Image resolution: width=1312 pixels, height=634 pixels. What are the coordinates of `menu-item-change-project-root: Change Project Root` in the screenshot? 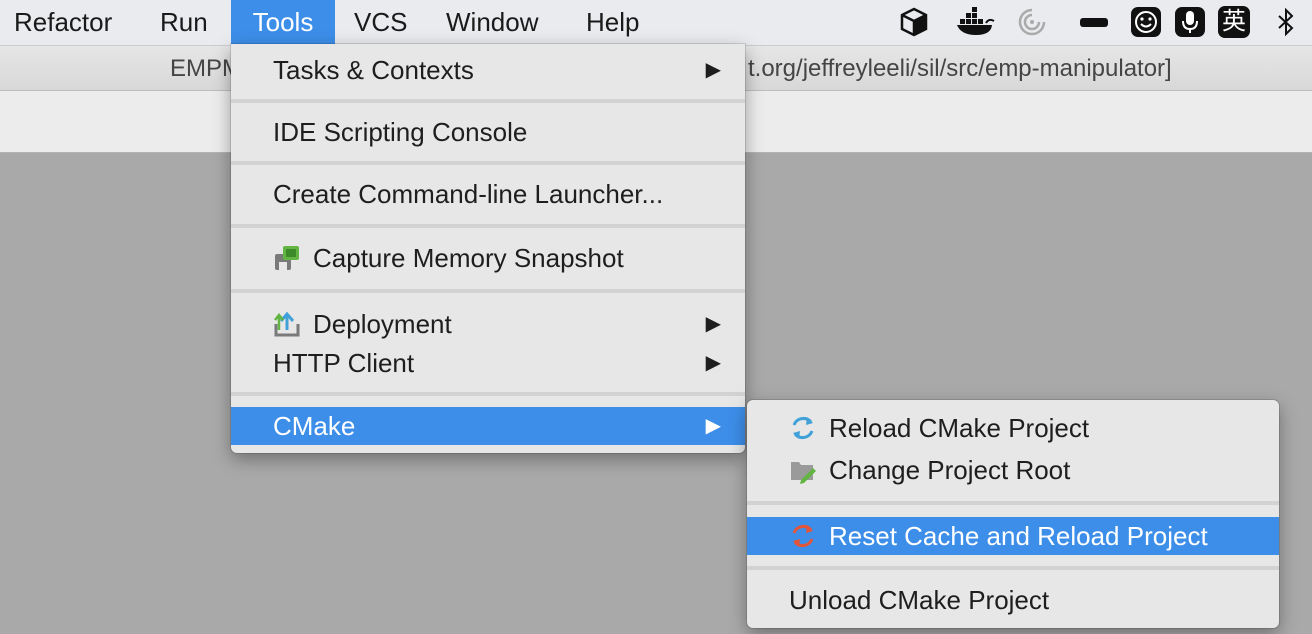 It's located at (1013, 470).